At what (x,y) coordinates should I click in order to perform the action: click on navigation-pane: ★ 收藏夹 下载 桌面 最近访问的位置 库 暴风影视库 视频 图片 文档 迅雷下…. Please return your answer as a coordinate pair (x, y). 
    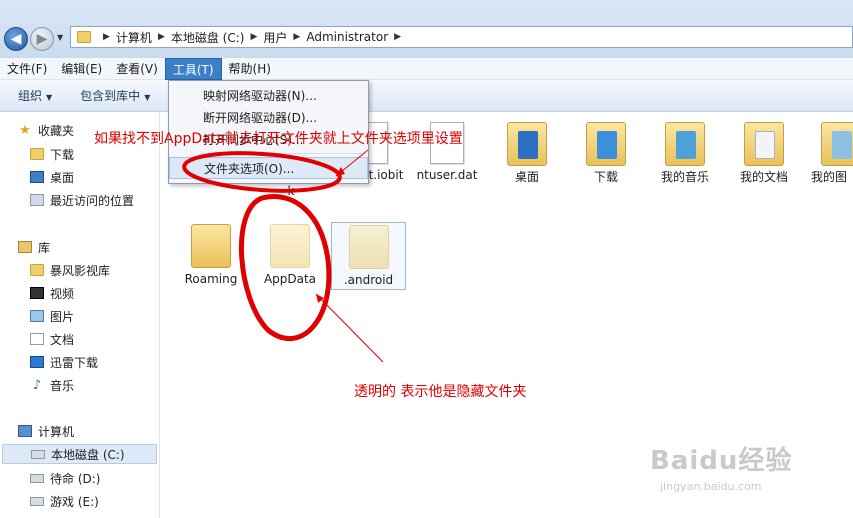
    Looking at the image, I should click on (80, 315).